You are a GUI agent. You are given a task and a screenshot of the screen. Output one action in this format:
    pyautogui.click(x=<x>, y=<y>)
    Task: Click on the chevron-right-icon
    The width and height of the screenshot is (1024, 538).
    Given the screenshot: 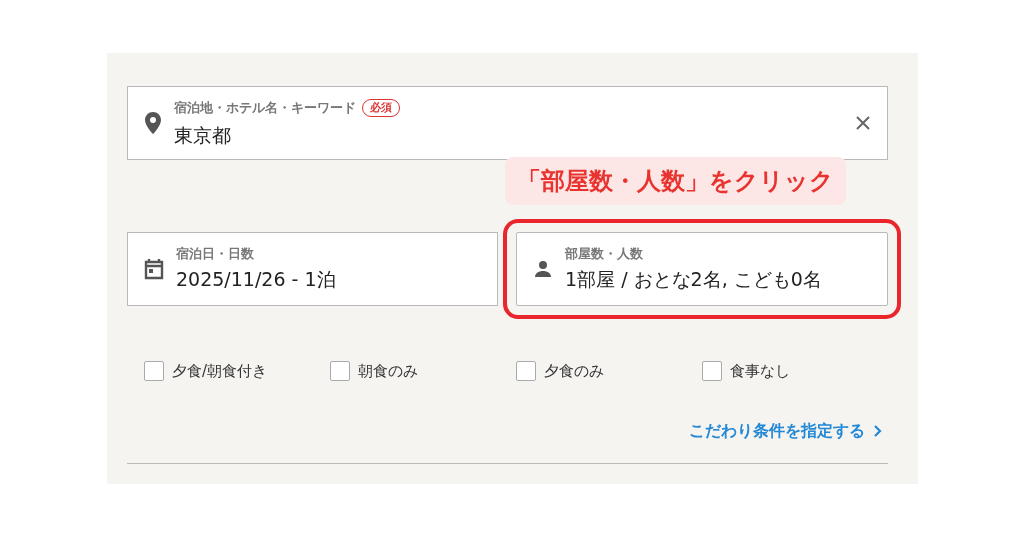 What is the action you would take?
    pyautogui.click(x=877, y=430)
    